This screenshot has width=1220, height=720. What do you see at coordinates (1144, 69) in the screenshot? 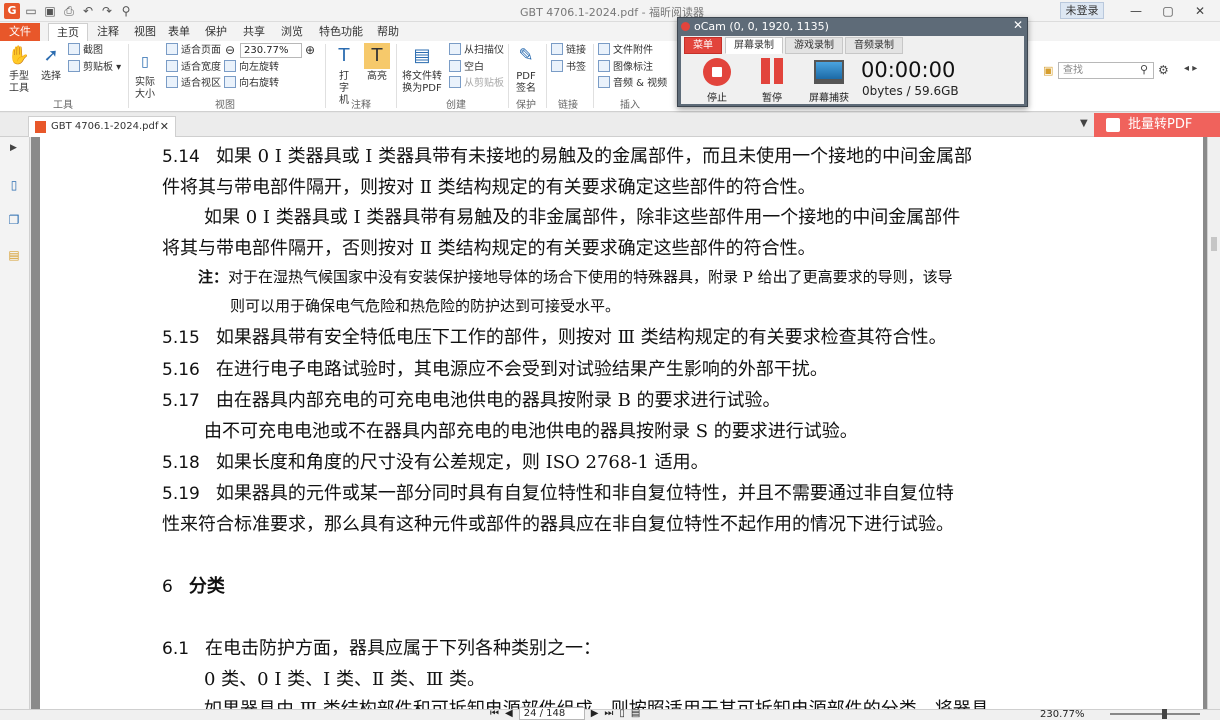
I see `search-icon: ⚲` at bounding box center [1144, 69].